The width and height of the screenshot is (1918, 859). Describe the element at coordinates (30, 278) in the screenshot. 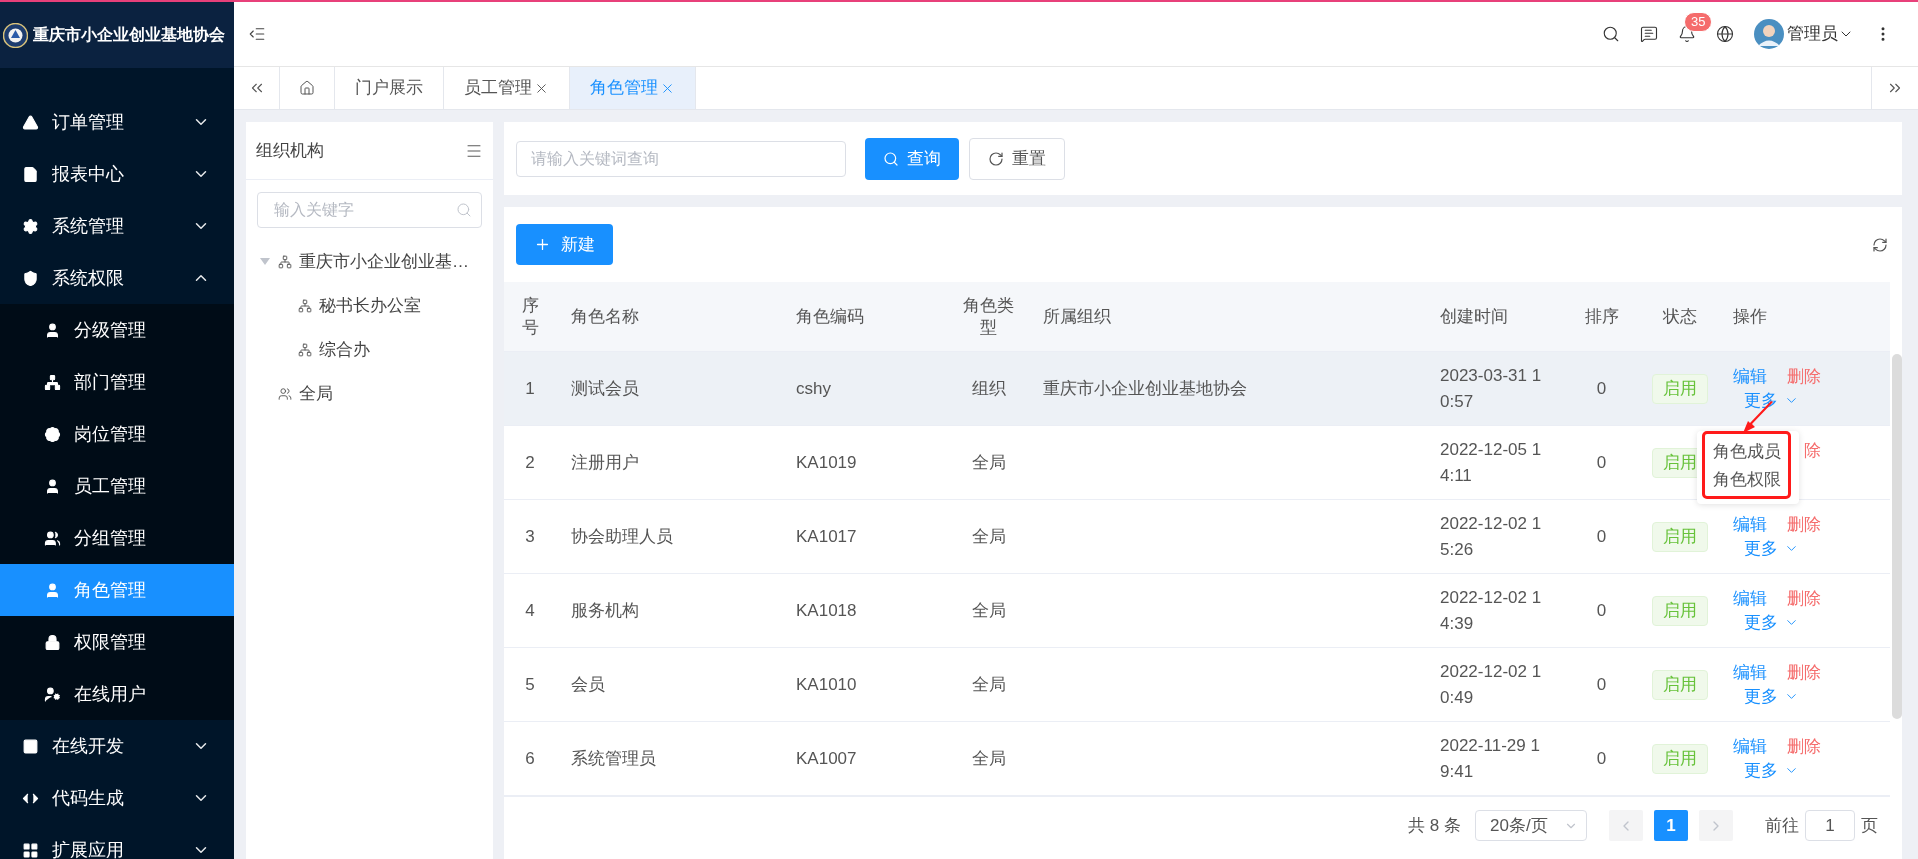

I see `shield-icon` at that location.